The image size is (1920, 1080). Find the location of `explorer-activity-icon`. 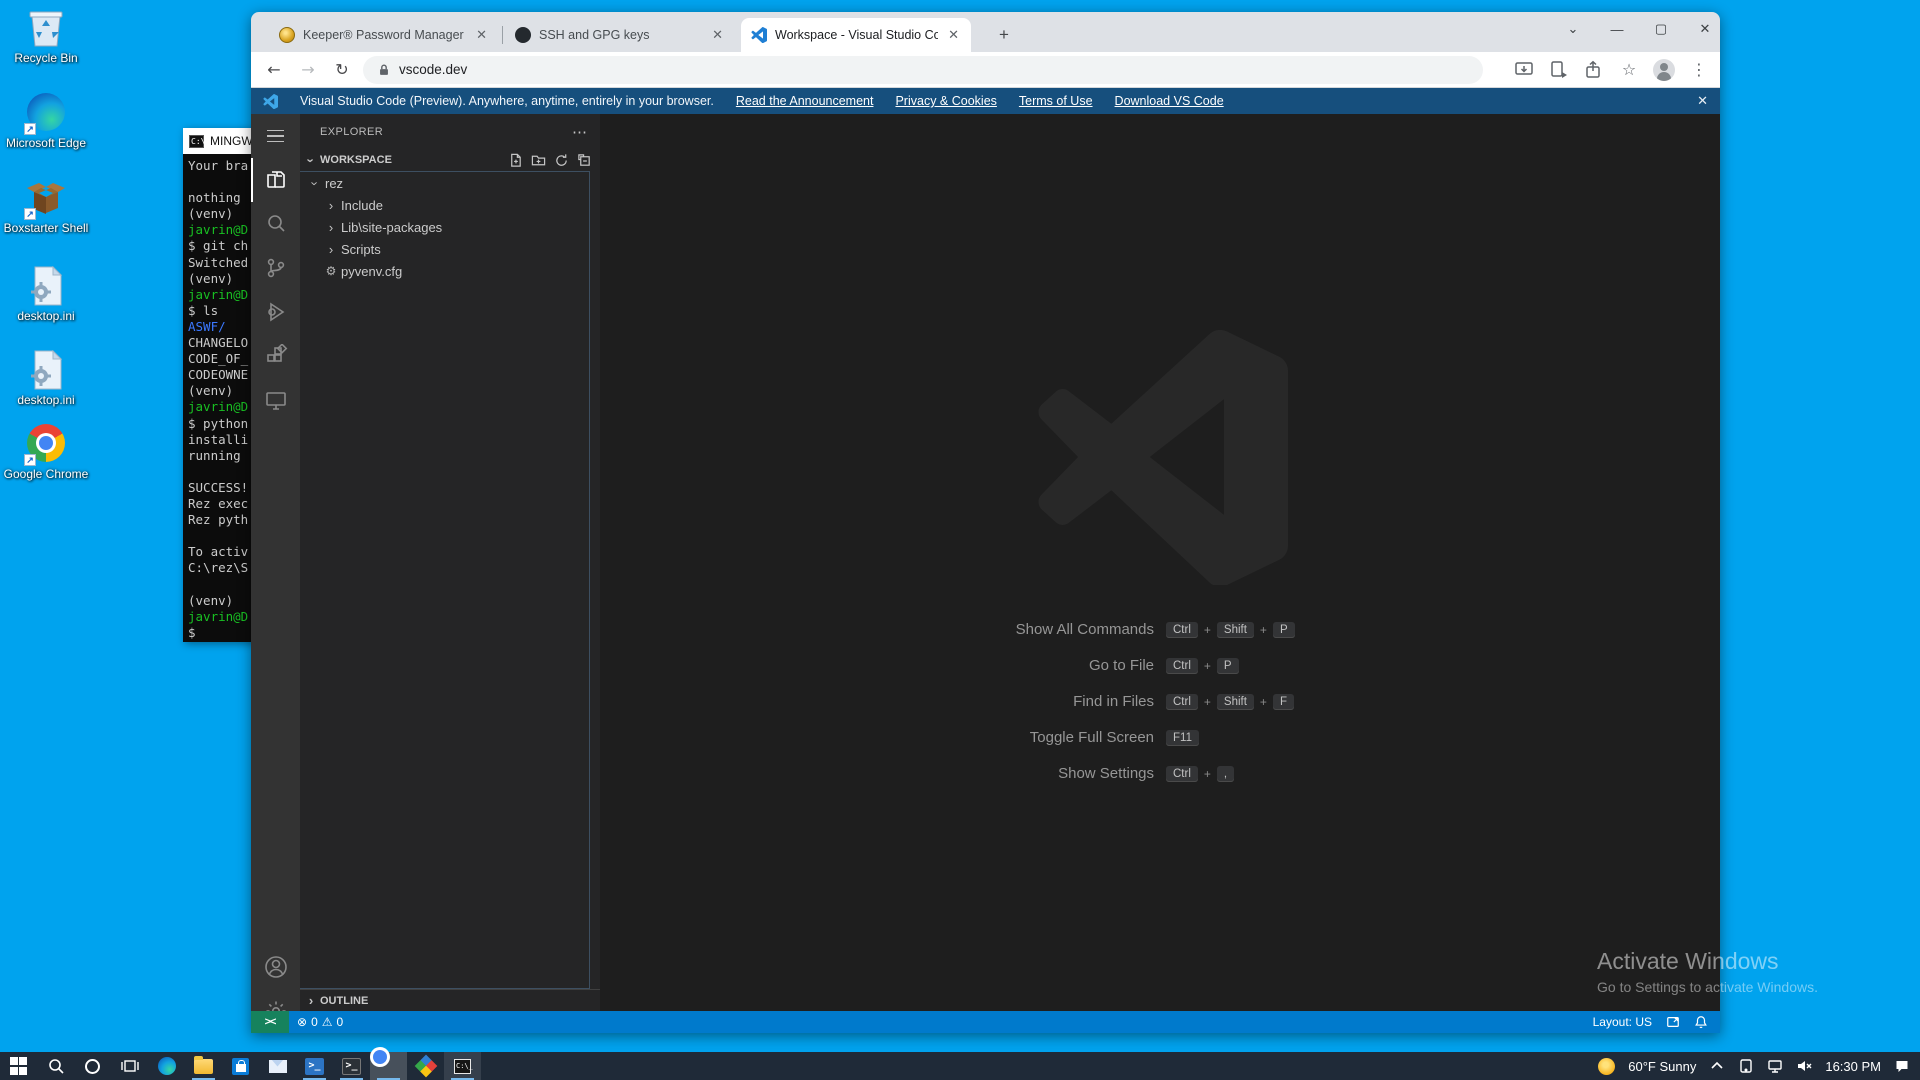

explorer-activity-icon is located at coordinates (275, 180).